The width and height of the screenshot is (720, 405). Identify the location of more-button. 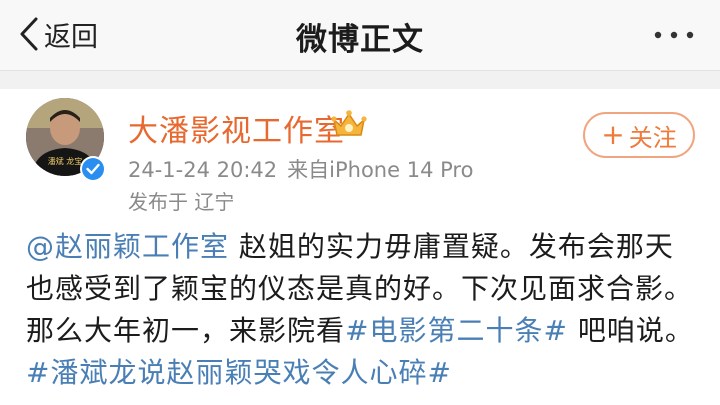
(674, 35).